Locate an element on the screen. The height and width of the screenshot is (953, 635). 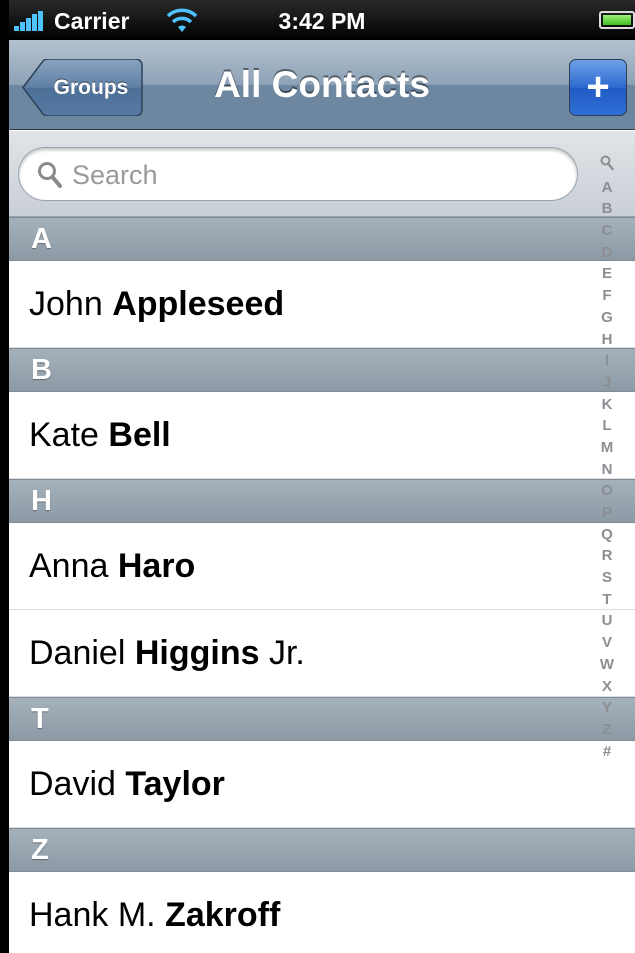
index-letter: J is located at coordinates (607, 383).